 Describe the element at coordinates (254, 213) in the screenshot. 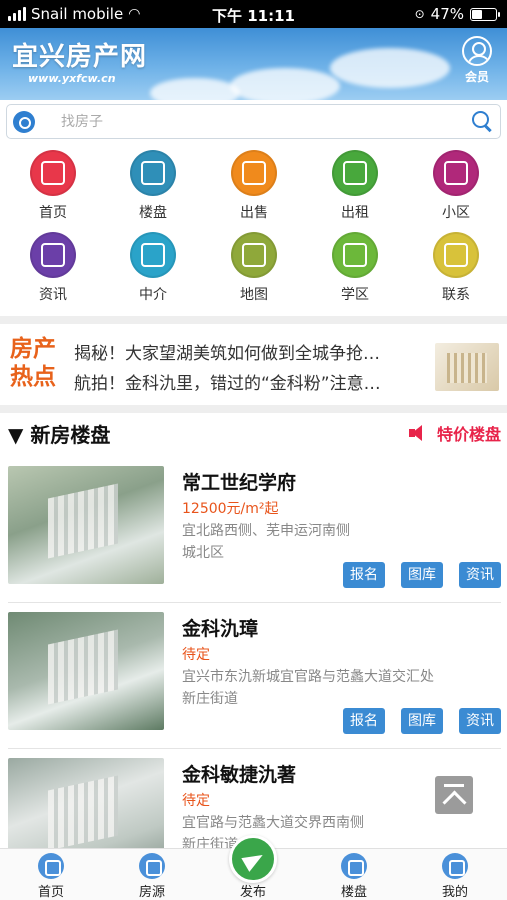

I see `category-label: 出售` at that location.